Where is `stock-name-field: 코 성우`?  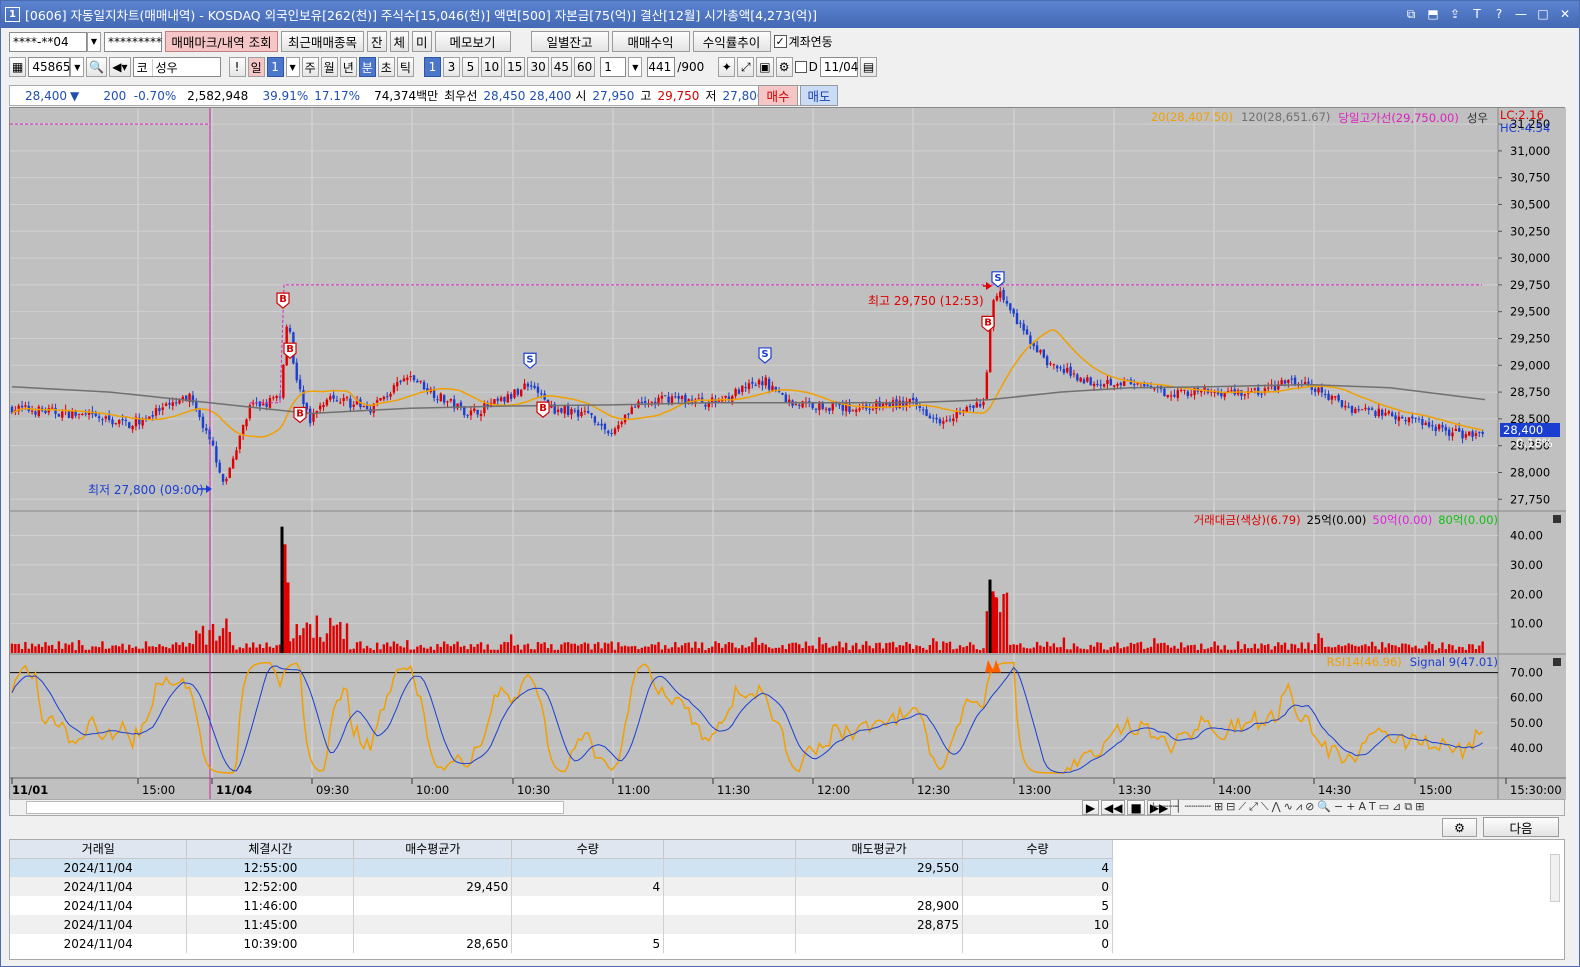
stock-name-field: 코 성우 is located at coordinates (176, 67).